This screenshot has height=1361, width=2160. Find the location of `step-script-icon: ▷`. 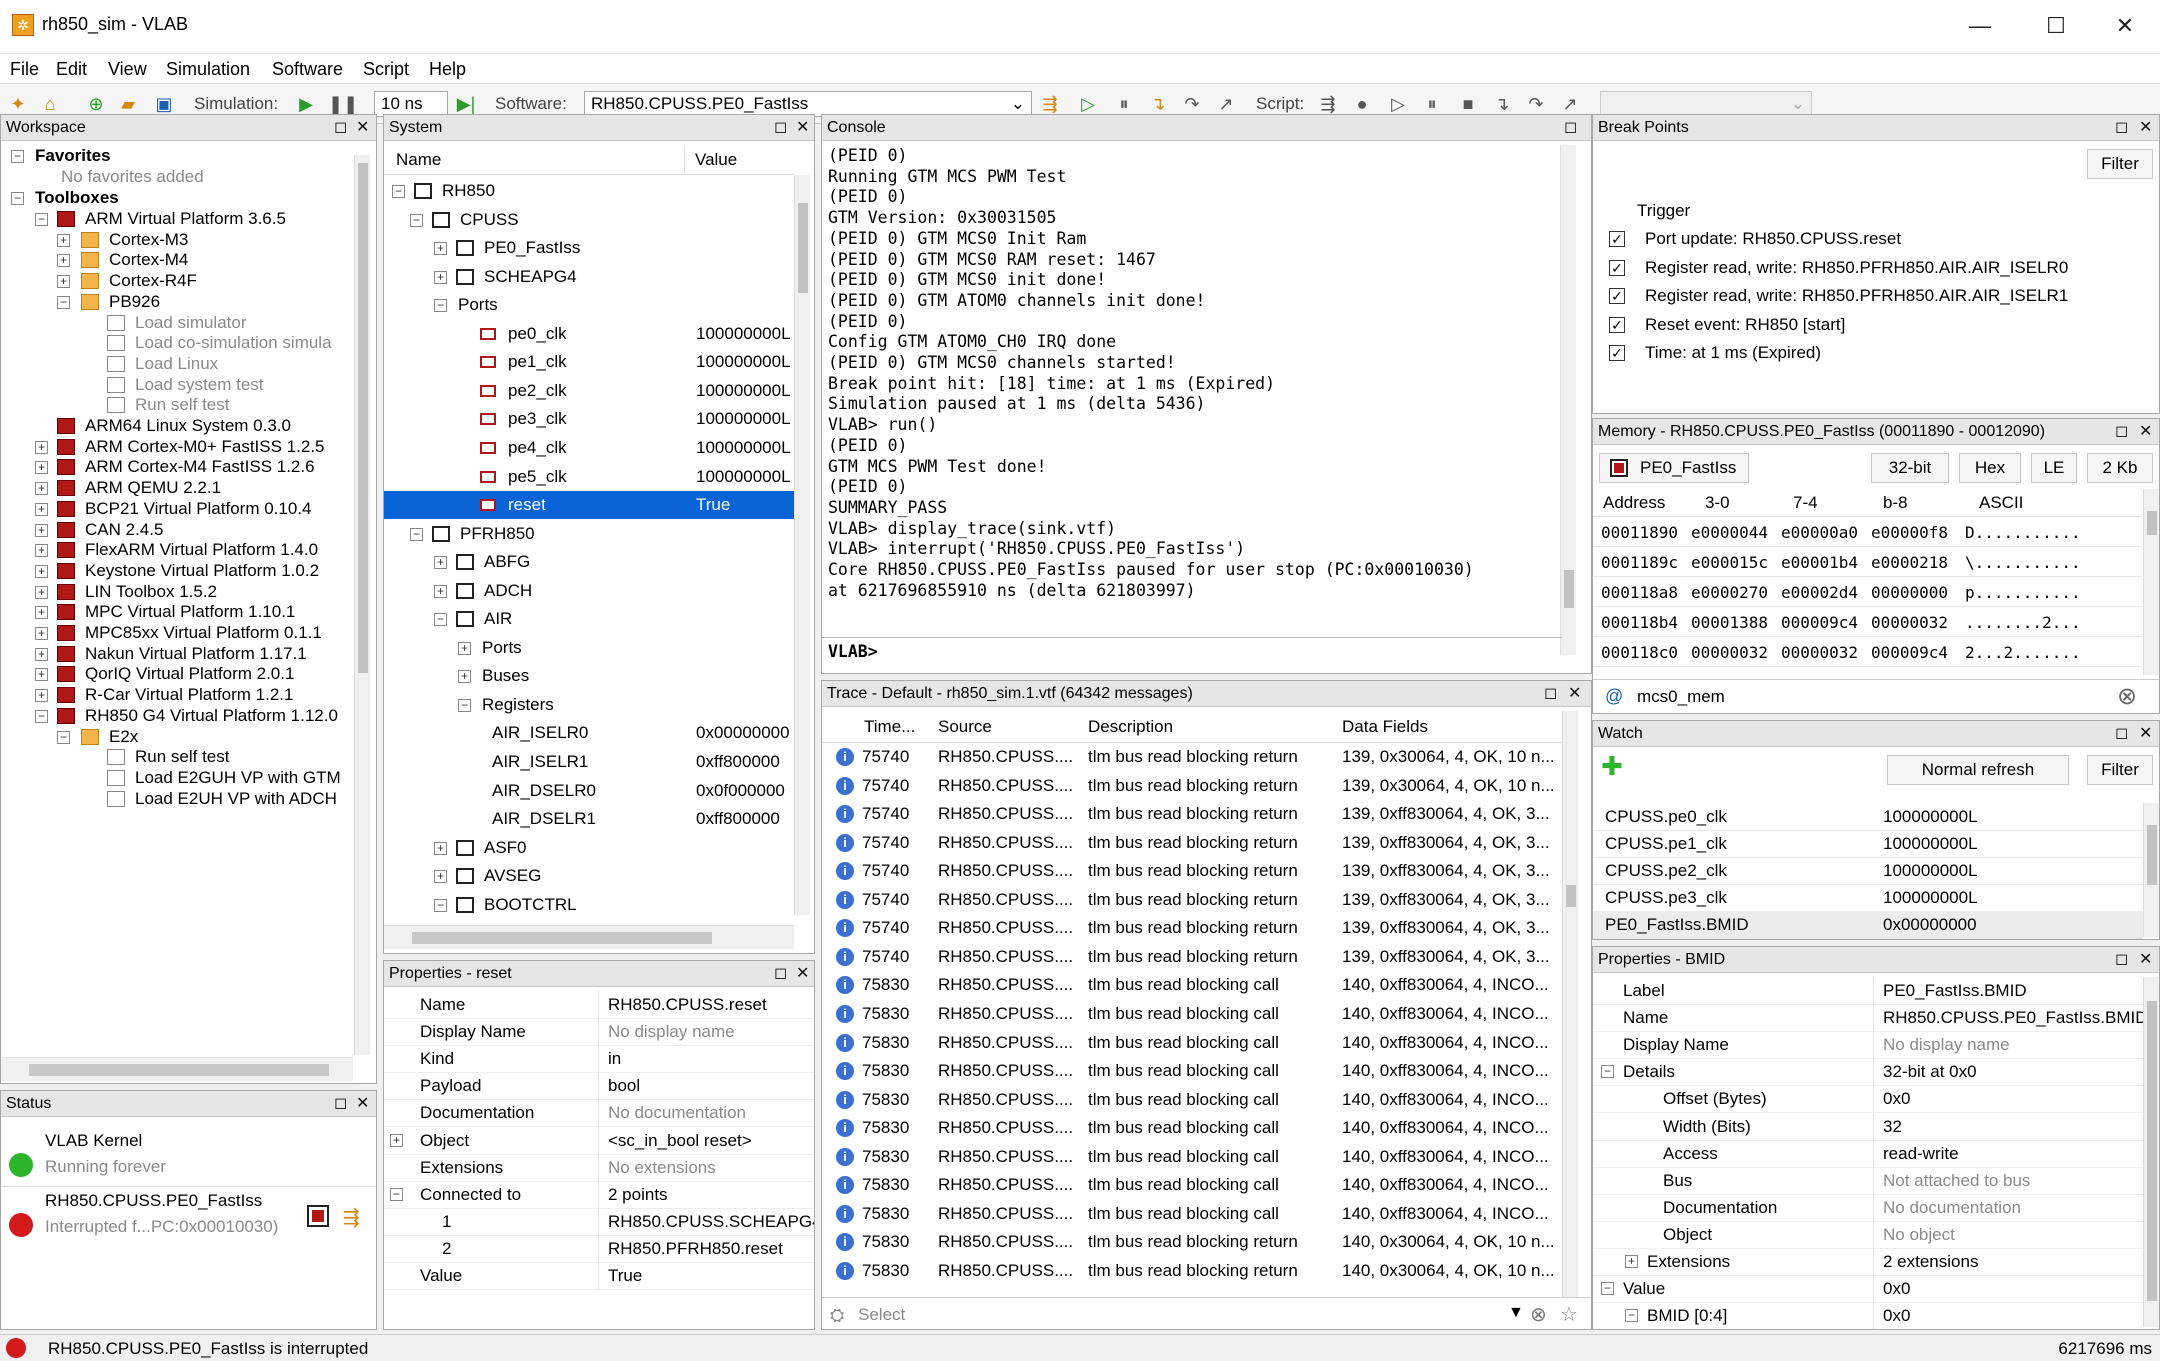

step-script-icon: ▷ is located at coordinates (1398, 104).